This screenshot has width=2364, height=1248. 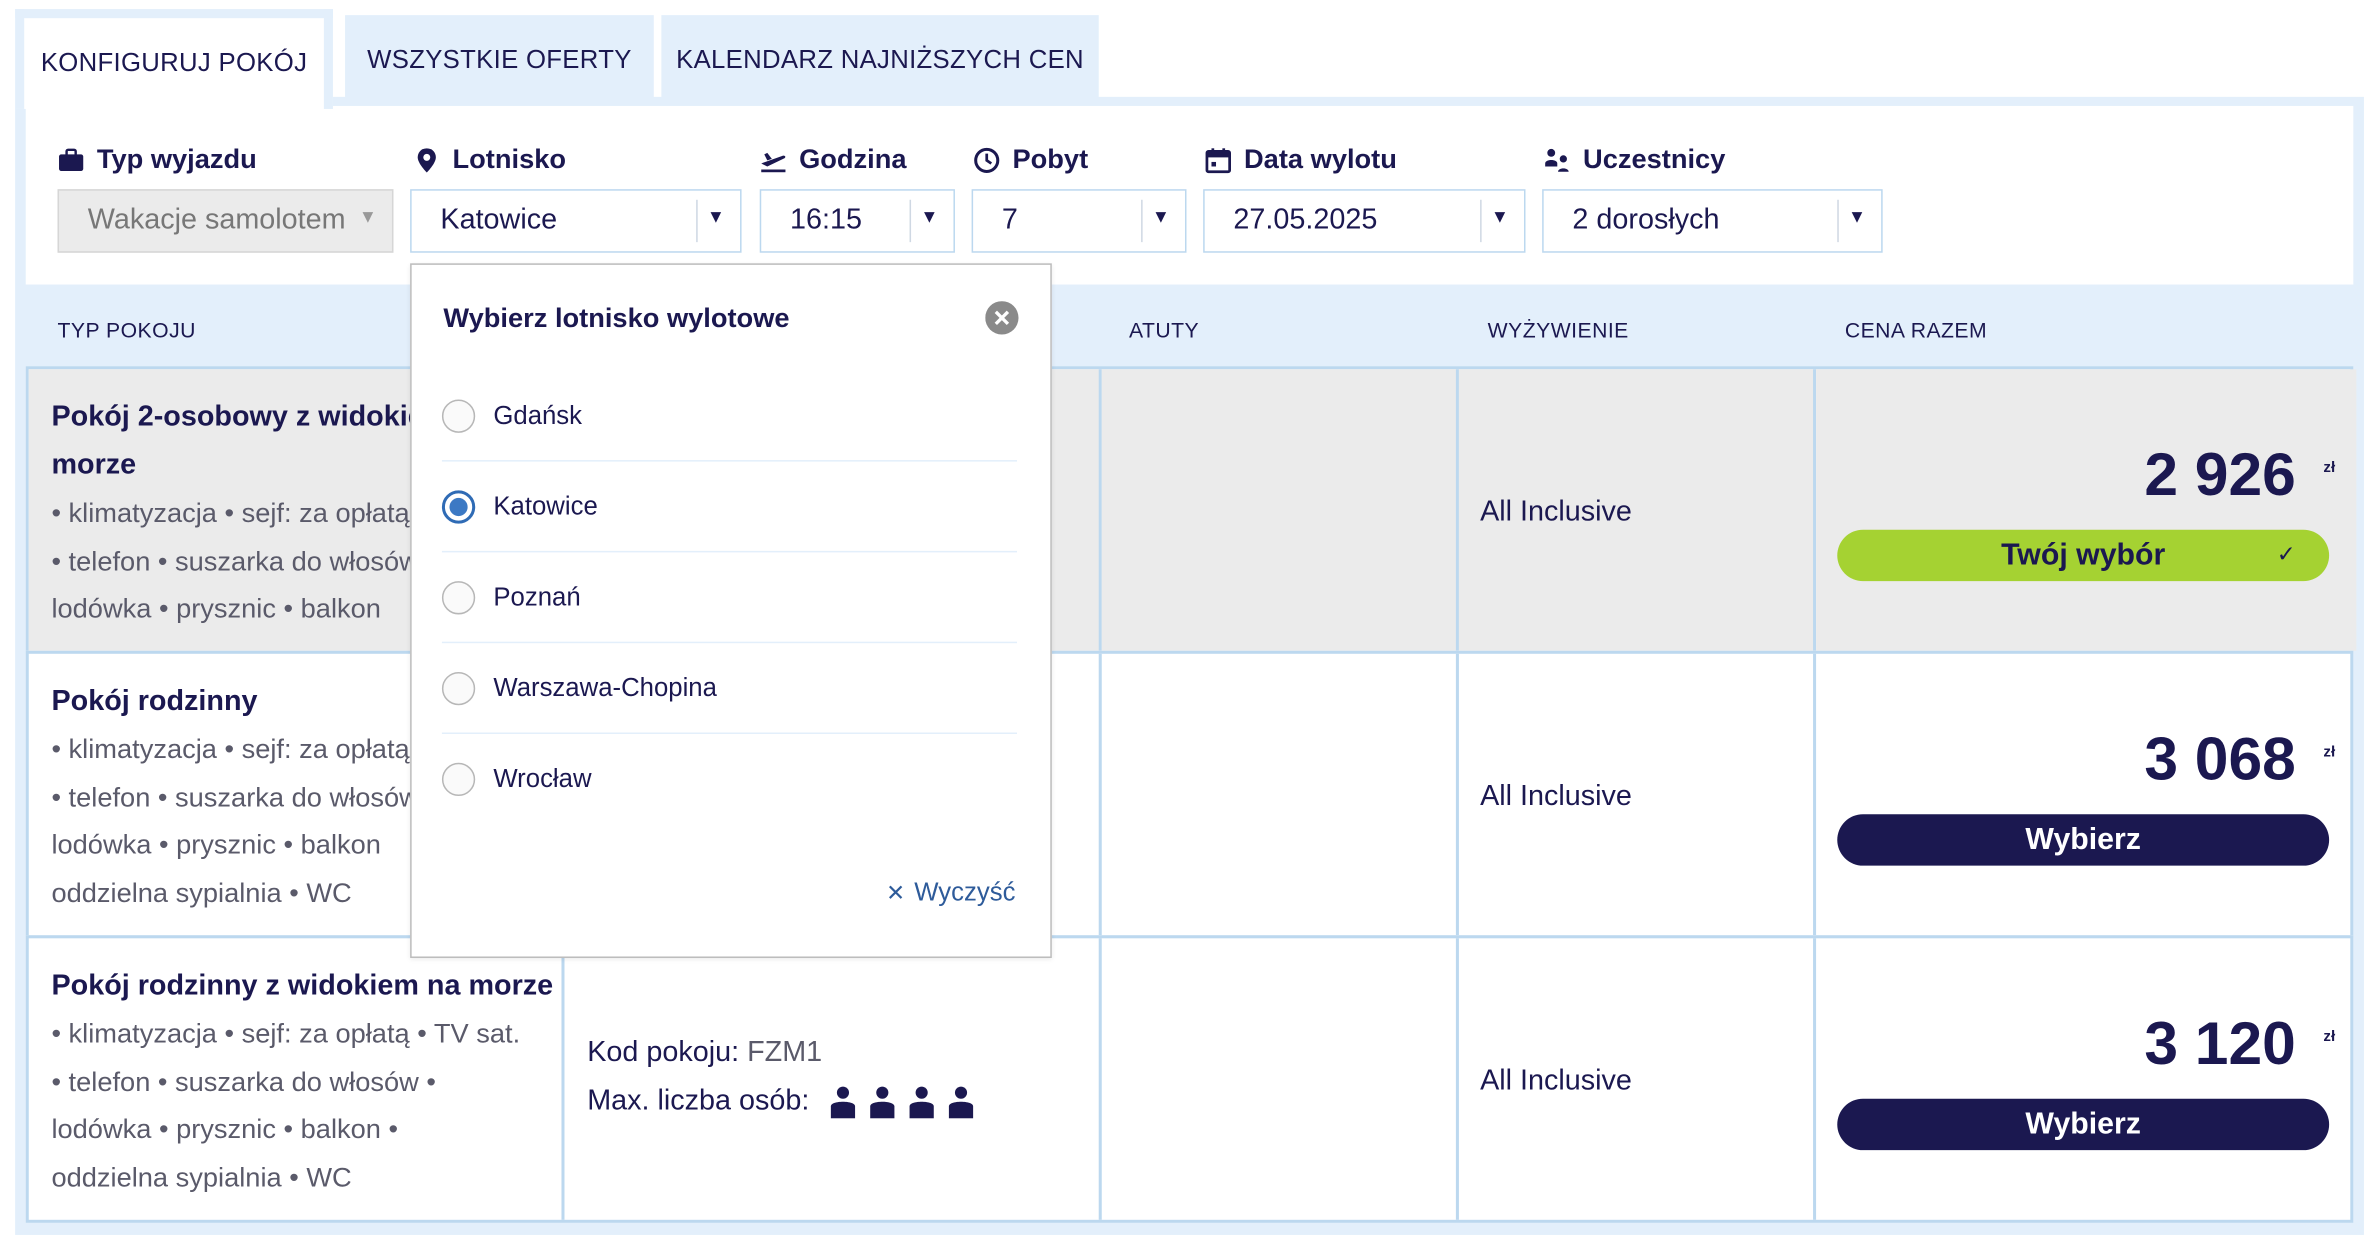 I want to click on plane-departure-icon, so click(x=773, y=162).